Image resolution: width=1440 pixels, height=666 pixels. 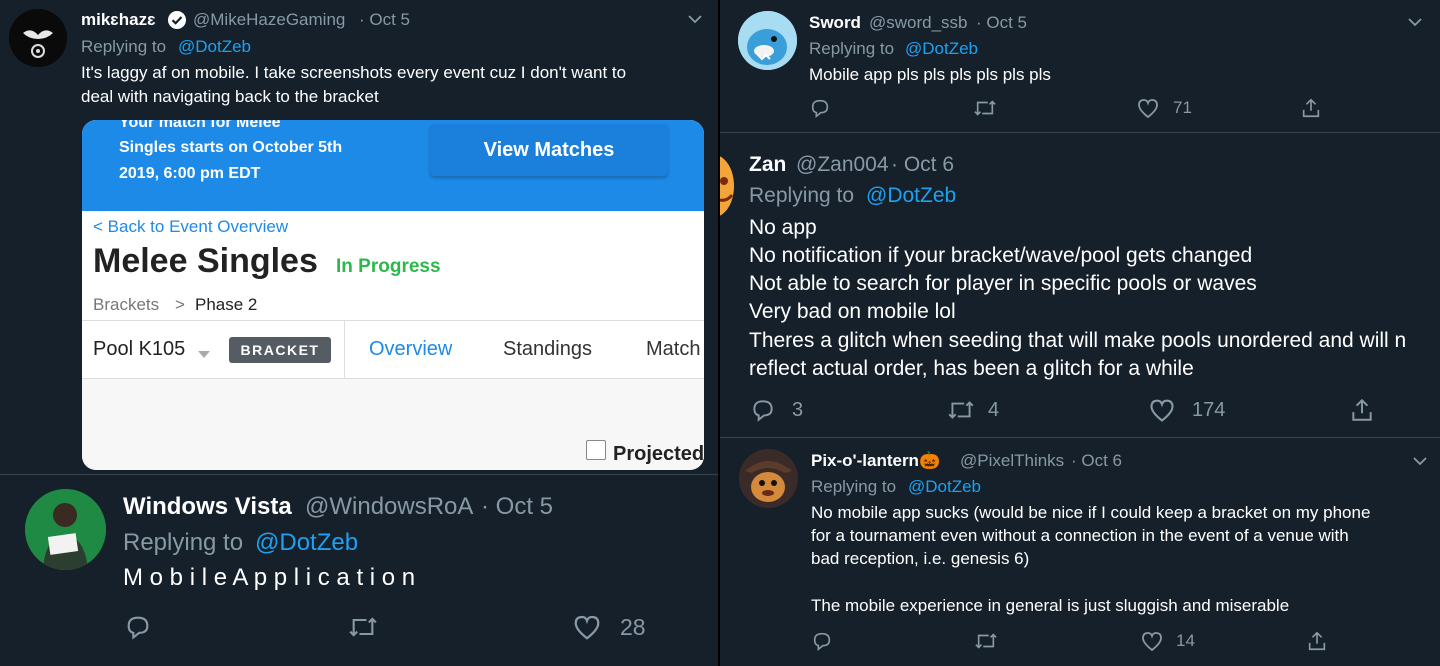 I want to click on handle: @WindowsRoA, so click(x=389, y=507).